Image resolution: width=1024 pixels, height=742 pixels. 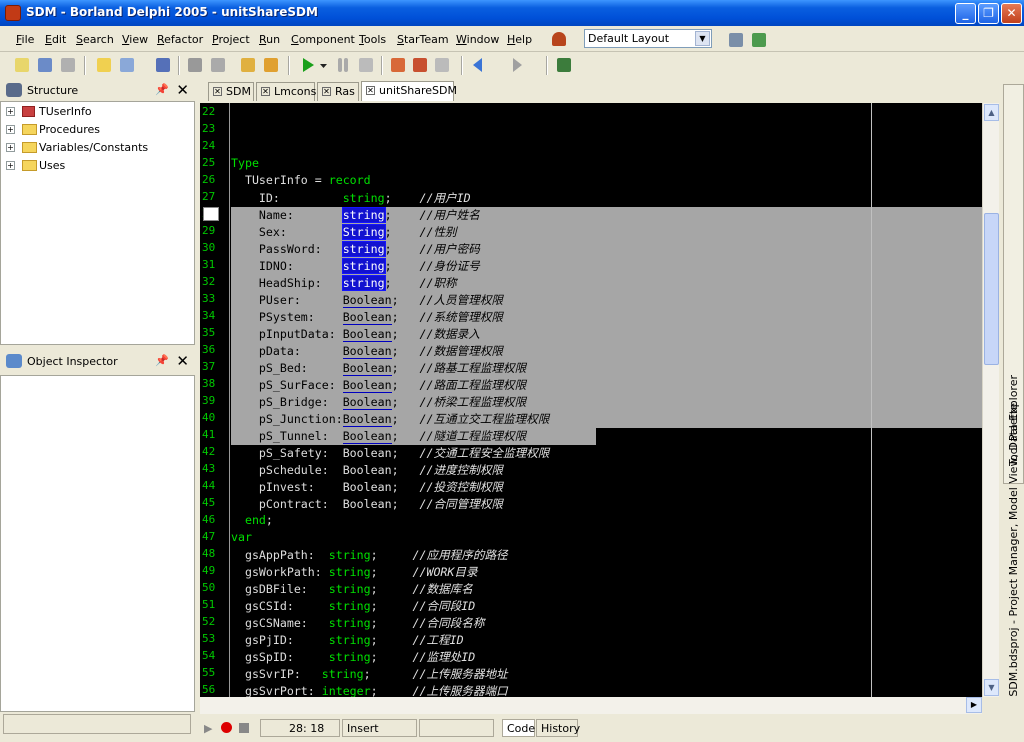 What do you see at coordinates (991, 289) in the screenshot?
I see `scroll-thumb` at bounding box center [991, 289].